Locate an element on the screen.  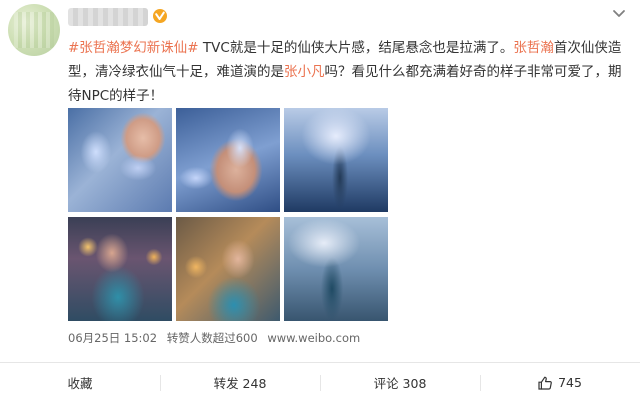
collect-button: 收藏 is located at coordinates (80, 382).